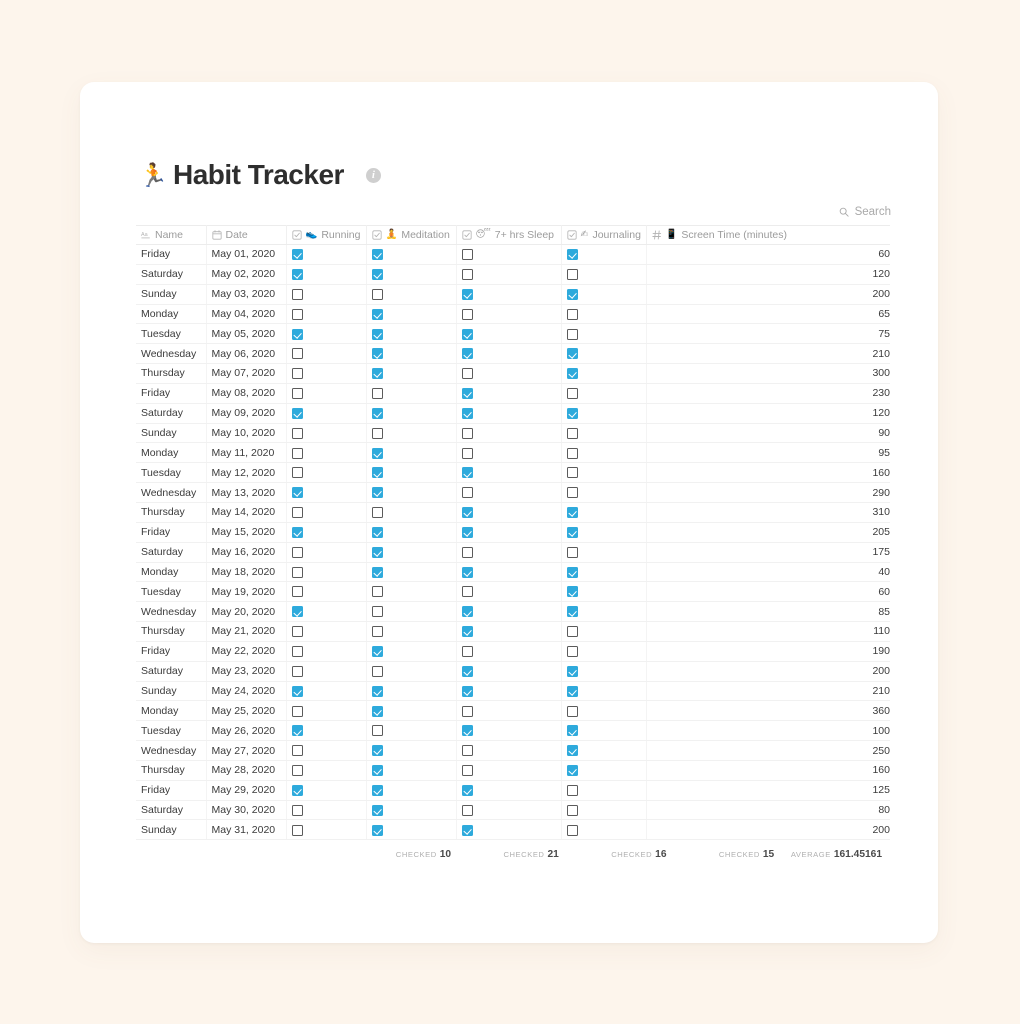 This screenshot has height=1024, width=1020. Describe the element at coordinates (246, 572) in the screenshot. I see `cell-date: May 18, 2020` at that location.